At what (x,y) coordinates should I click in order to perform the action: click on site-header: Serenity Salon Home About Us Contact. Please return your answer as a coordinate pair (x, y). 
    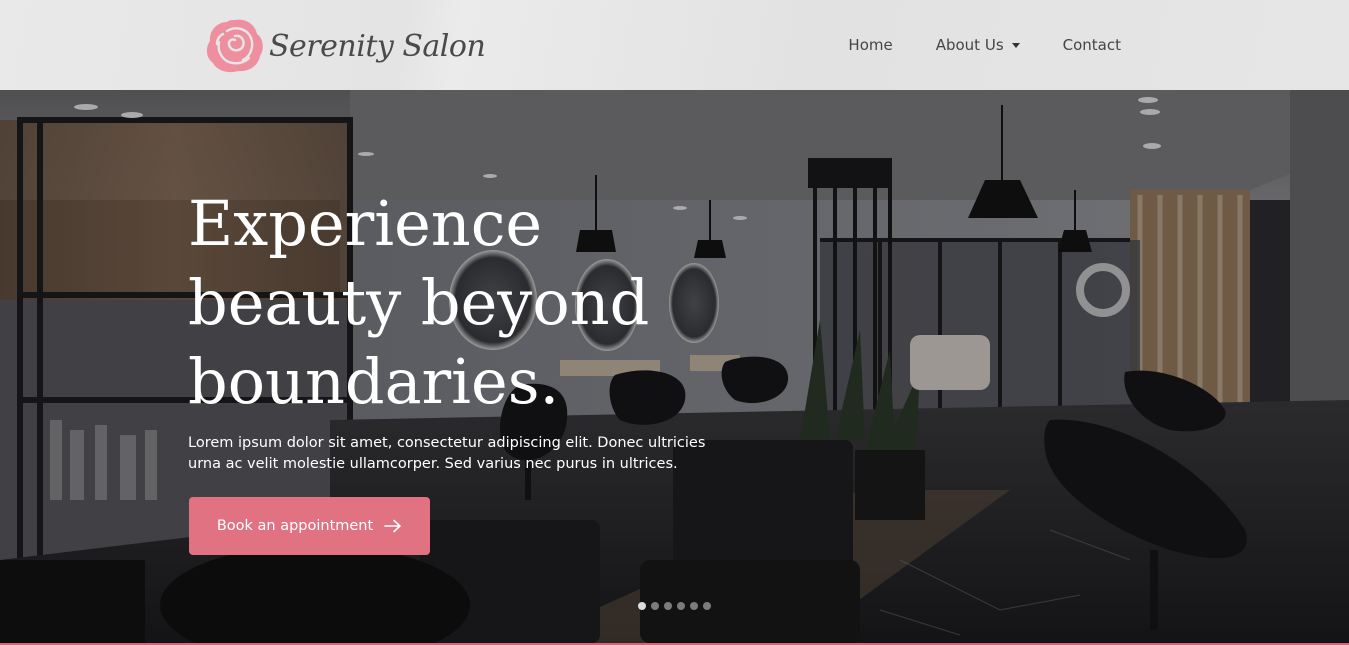
    Looking at the image, I should click on (674, 45).